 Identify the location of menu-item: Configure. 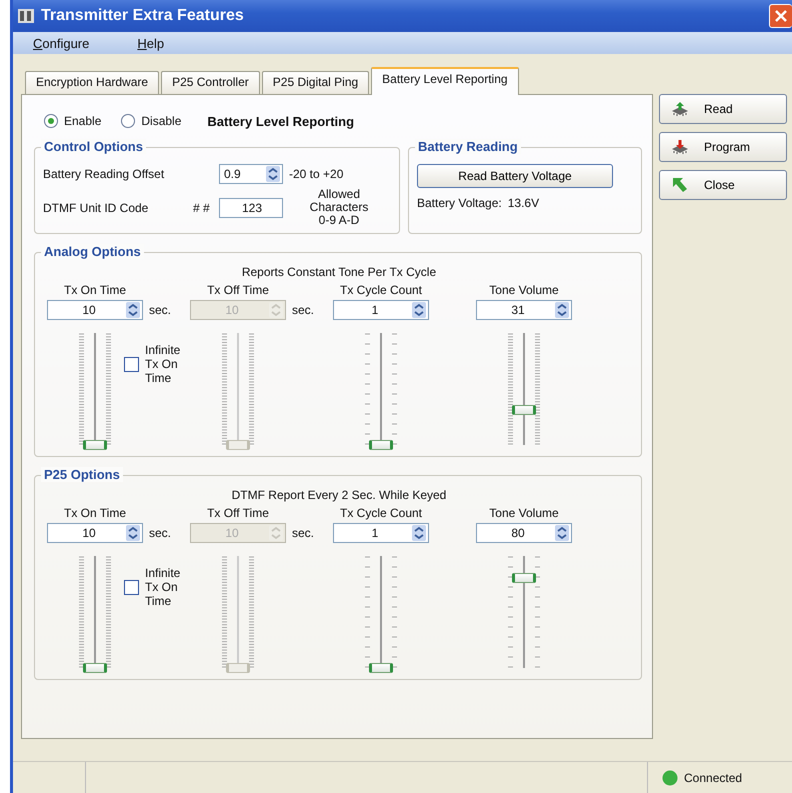
(61, 43).